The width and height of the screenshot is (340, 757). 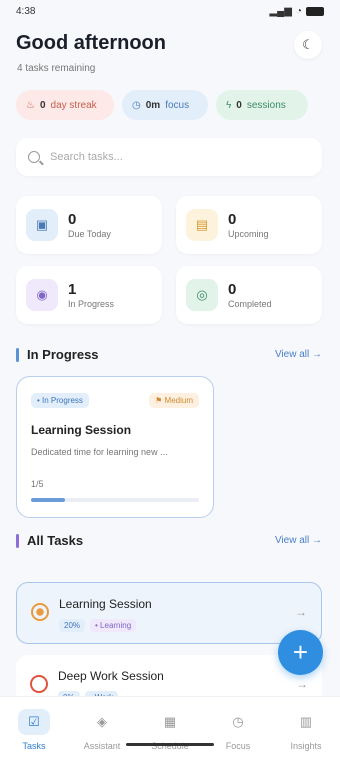 I want to click on nav-insights: ▥ Insights, so click(x=306, y=727).